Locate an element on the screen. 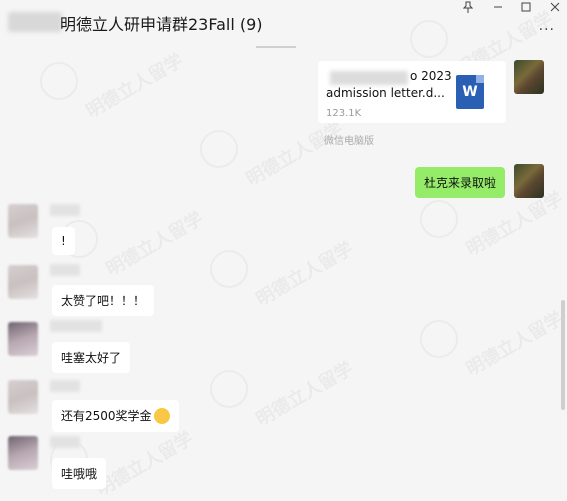 The image size is (567, 501). maximize-icon is located at coordinates (526, 7).